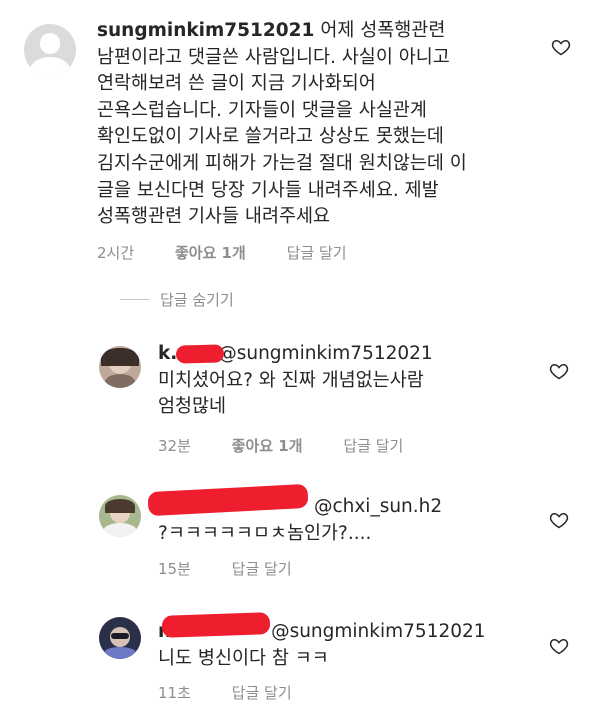  I want to click on comment-line: 확인도없이 기사로 쓸거라고 상상도 못했는데, so click(270, 137).